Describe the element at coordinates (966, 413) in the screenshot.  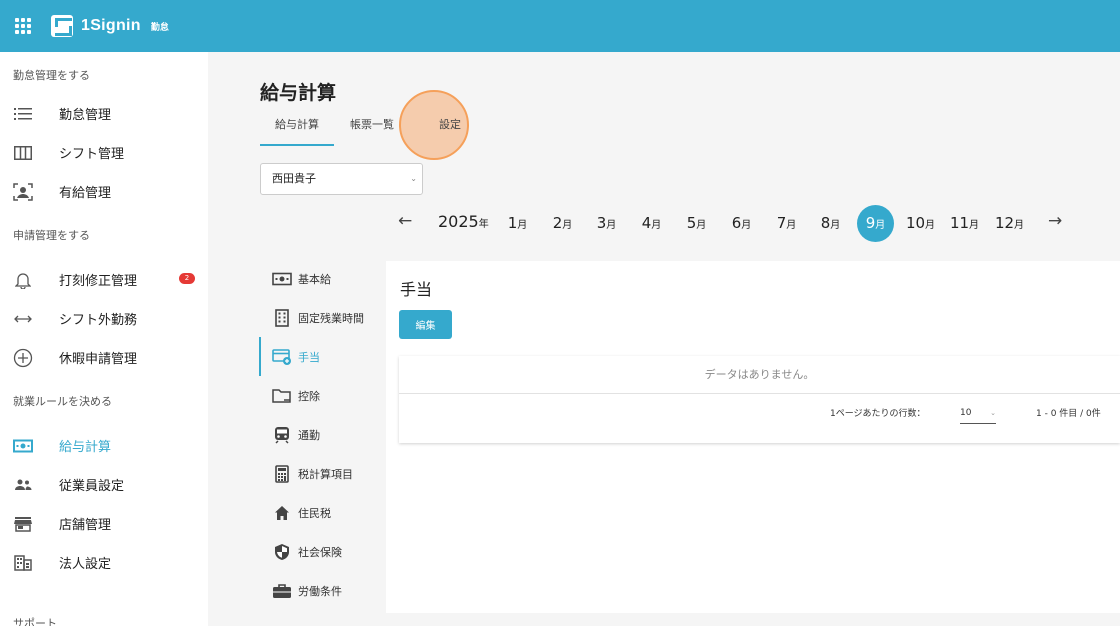
I see `rows-per-page-value: 10` at that location.